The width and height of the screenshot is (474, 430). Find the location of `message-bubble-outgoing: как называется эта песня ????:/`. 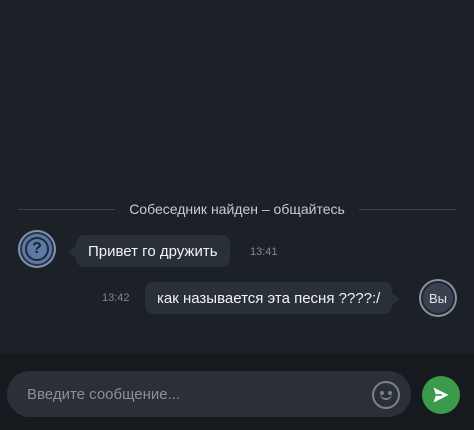

message-bubble-outgoing: как называется эта песня ????:/ is located at coordinates (273, 298).